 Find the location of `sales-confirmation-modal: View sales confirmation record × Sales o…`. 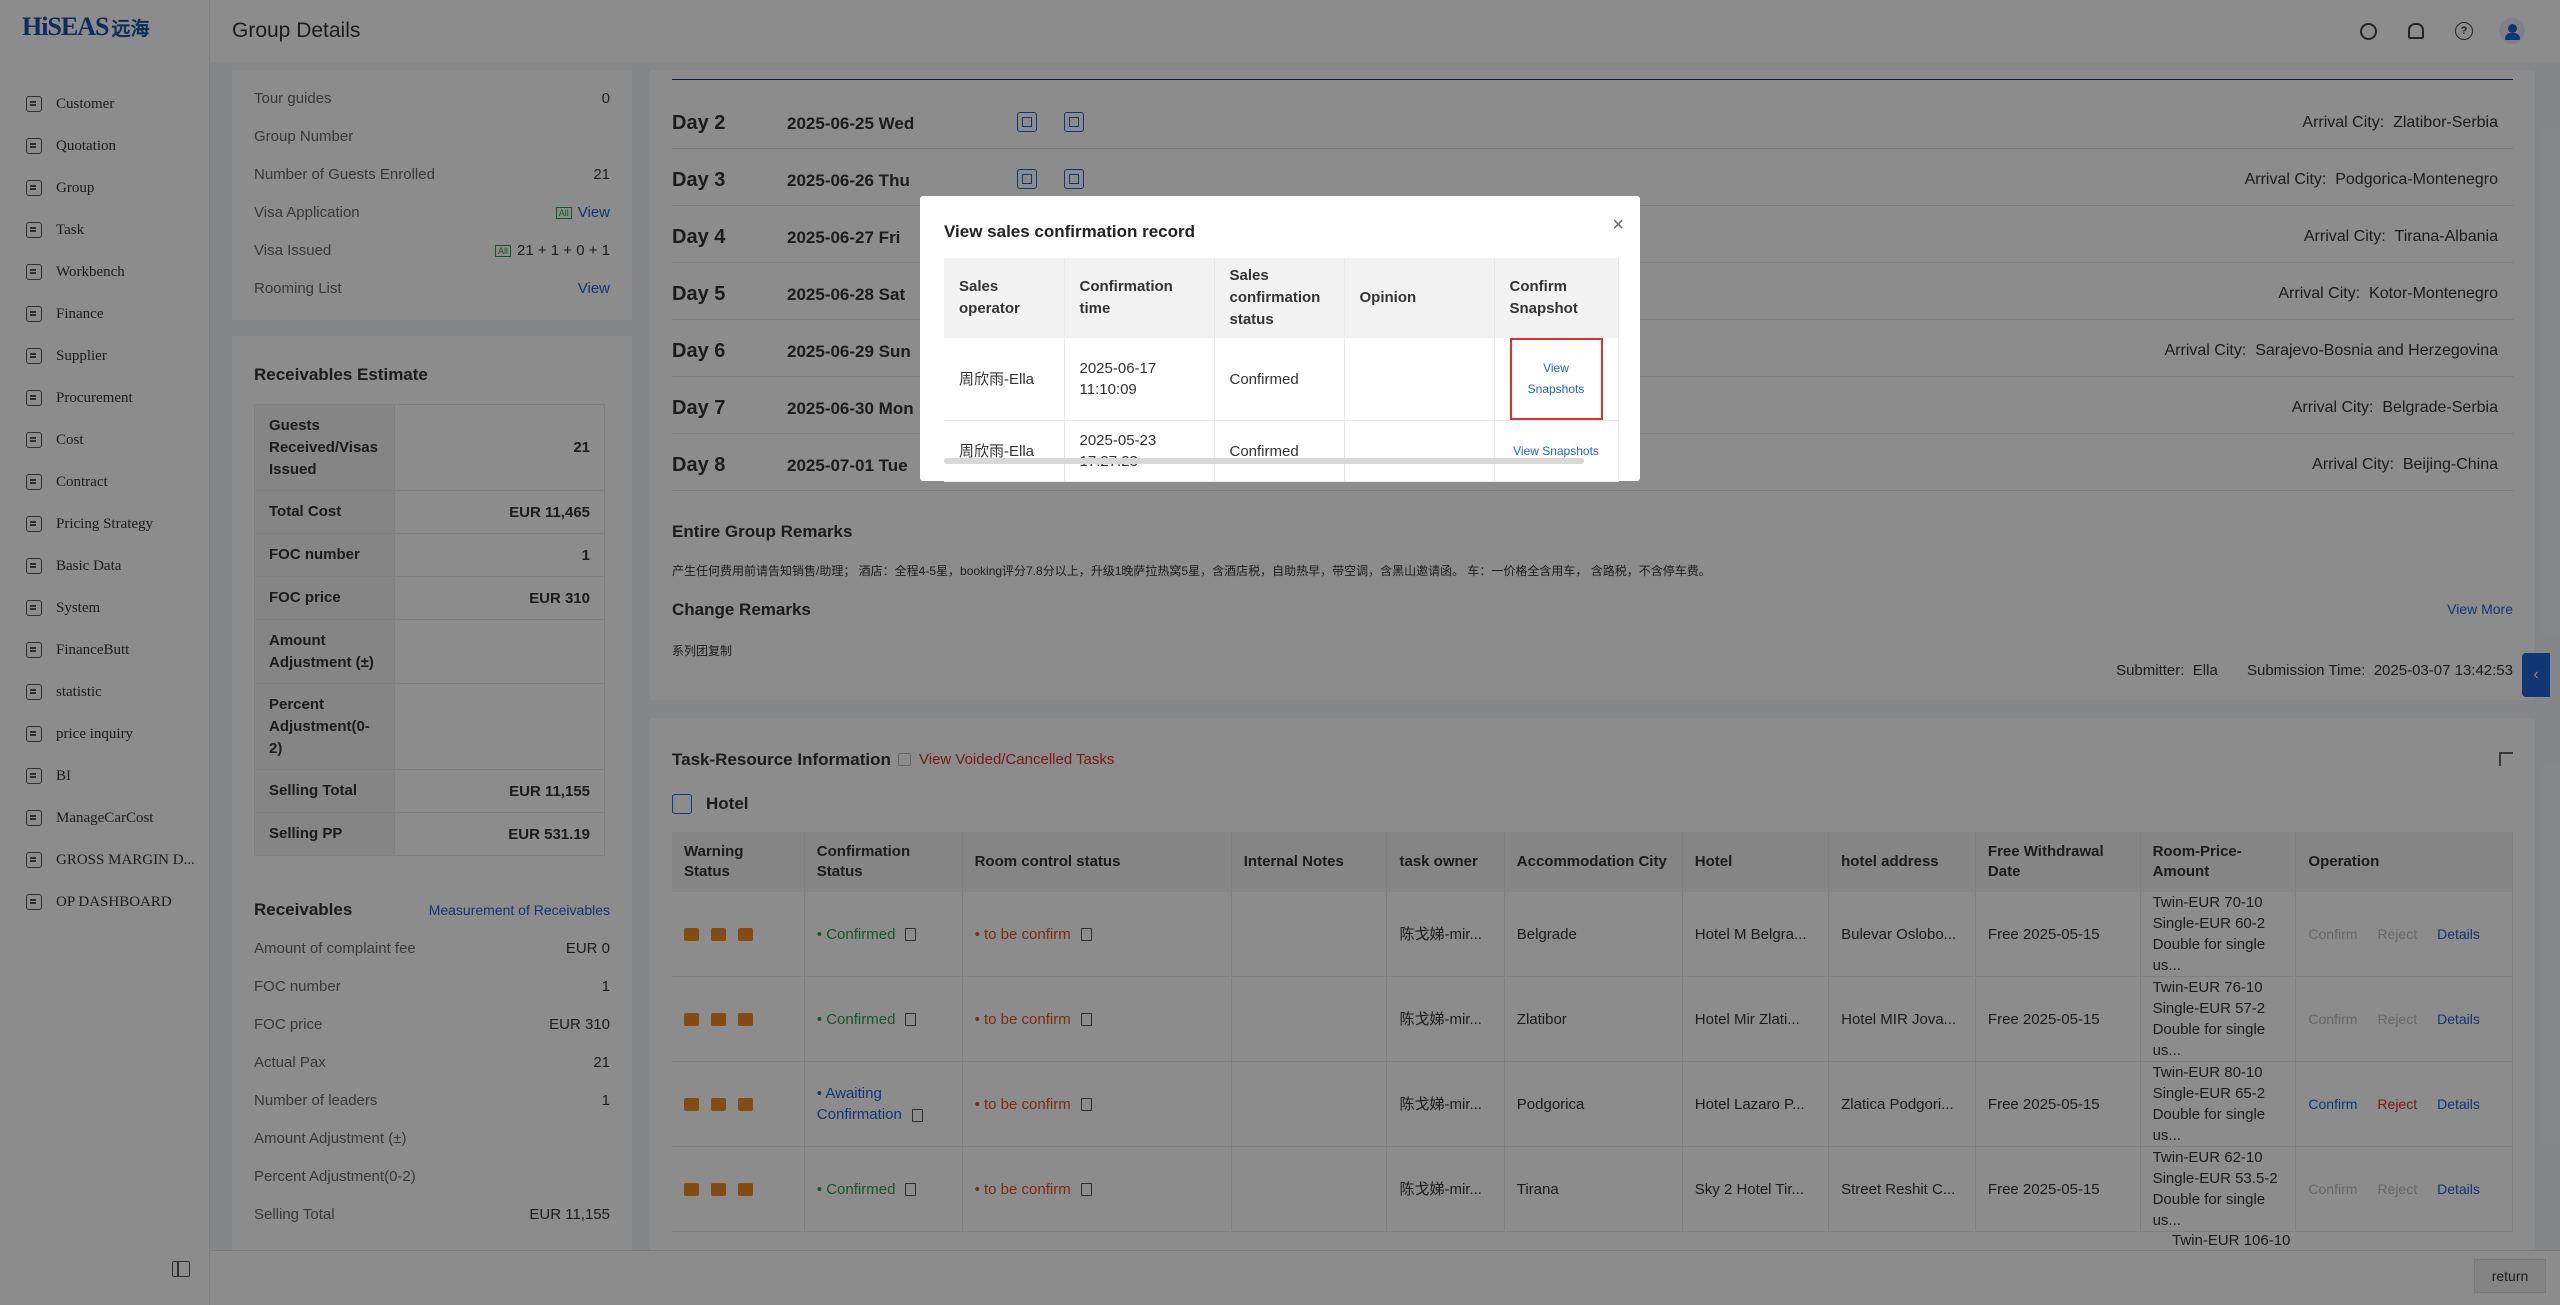

sales-confirmation-modal: View sales confirmation record × Sales o… is located at coordinates (1280, 339).